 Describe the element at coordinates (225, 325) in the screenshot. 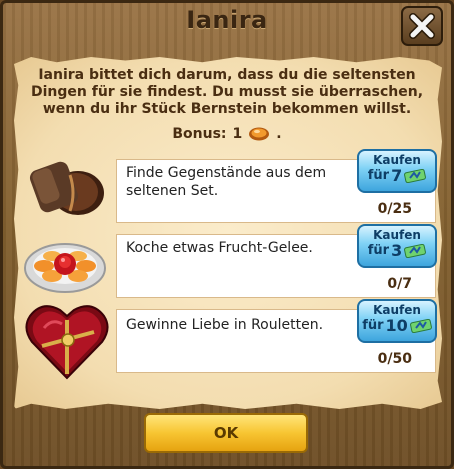

I see `task-text-3: Gewinne Liebe in Rouletten.` at that location.